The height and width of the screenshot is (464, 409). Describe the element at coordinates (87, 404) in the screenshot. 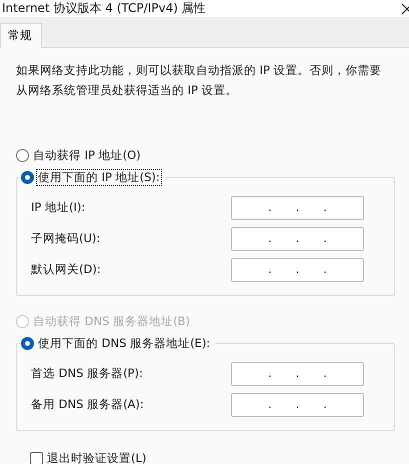

I see `field-label: 备用 DNS 服务器(A):` at that location.